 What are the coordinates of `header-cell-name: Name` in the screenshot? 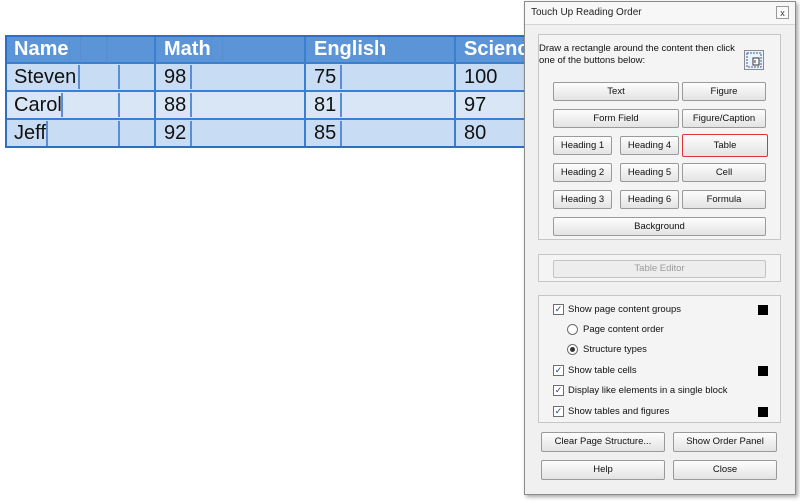 It's located at (80, 49).